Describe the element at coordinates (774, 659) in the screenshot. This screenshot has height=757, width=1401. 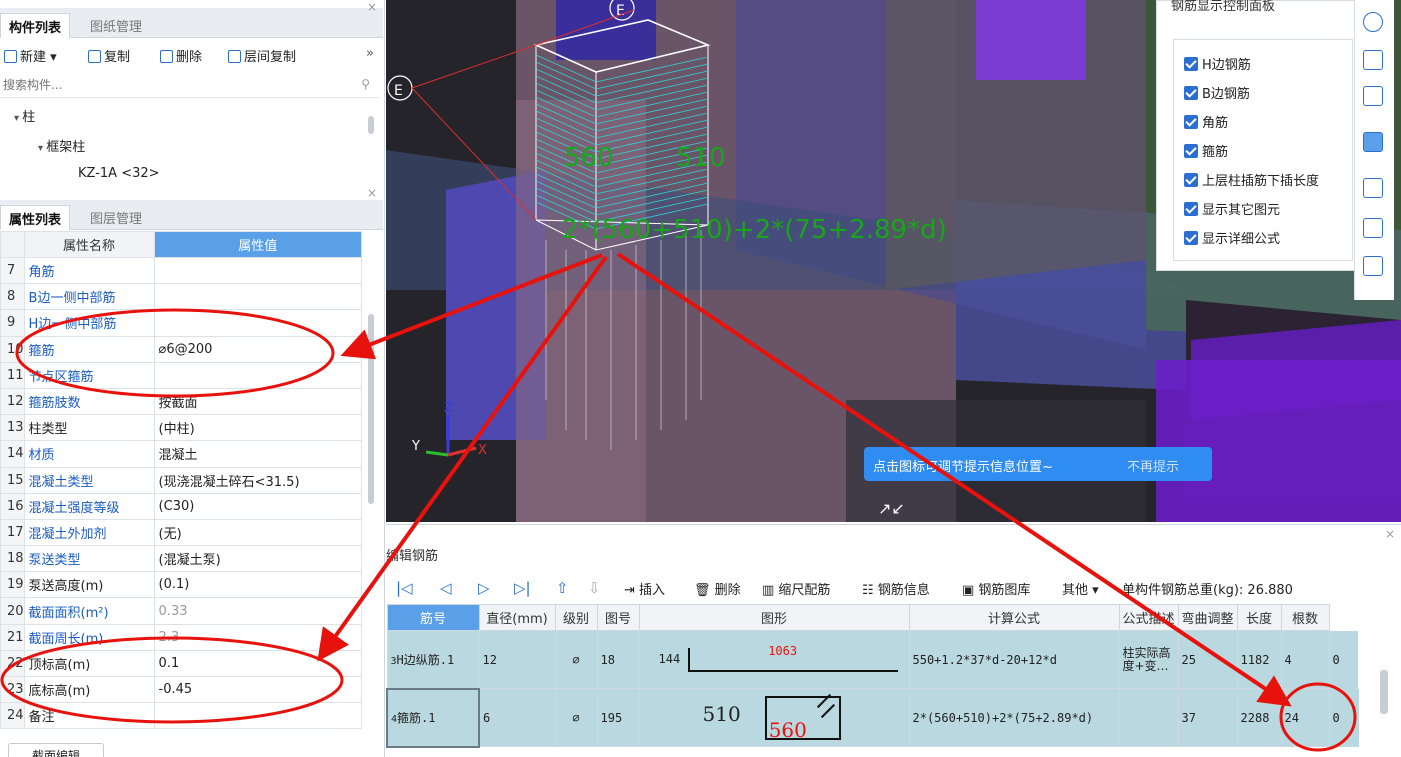
I see `rebar-shape-cell: 144 1063` at that location.